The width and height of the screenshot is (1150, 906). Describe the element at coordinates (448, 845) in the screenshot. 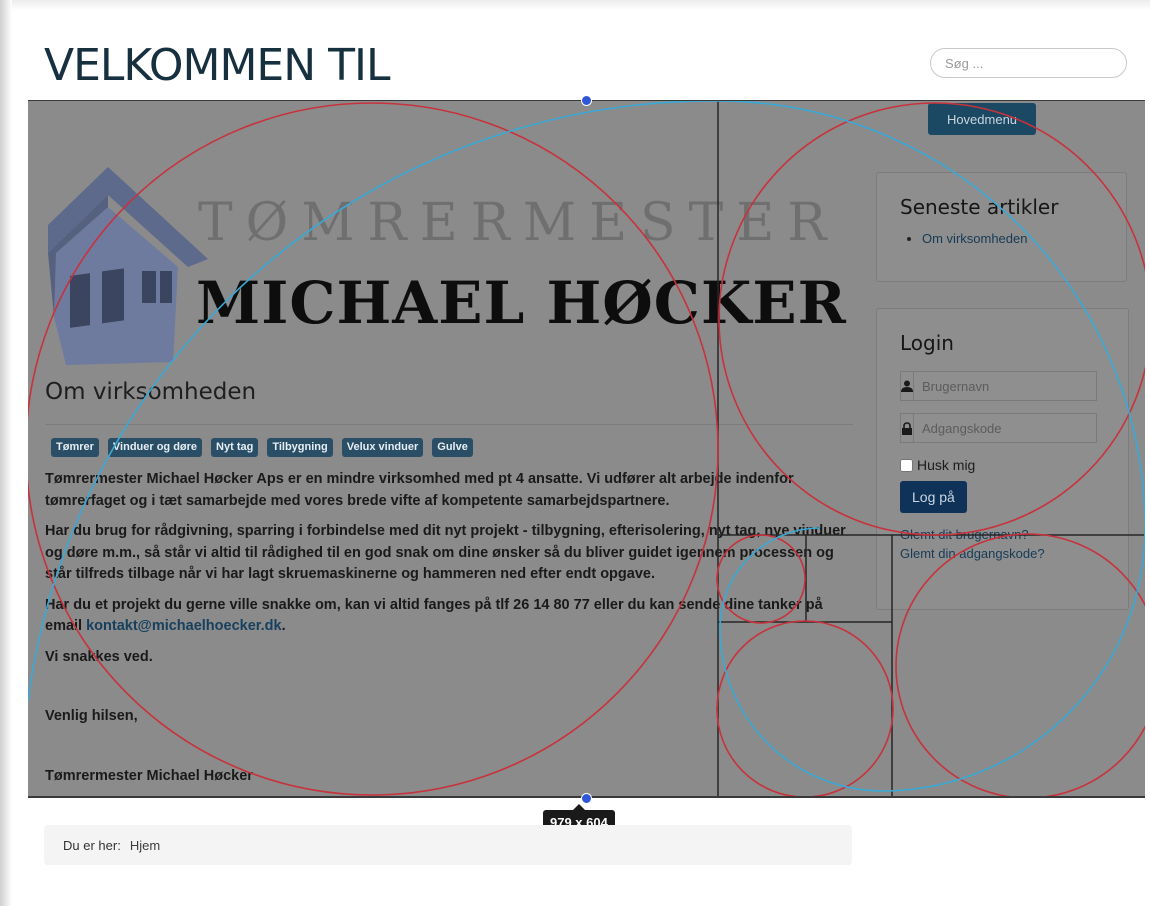

I see `breadcrumb: Du er her: Hjem` at that location.